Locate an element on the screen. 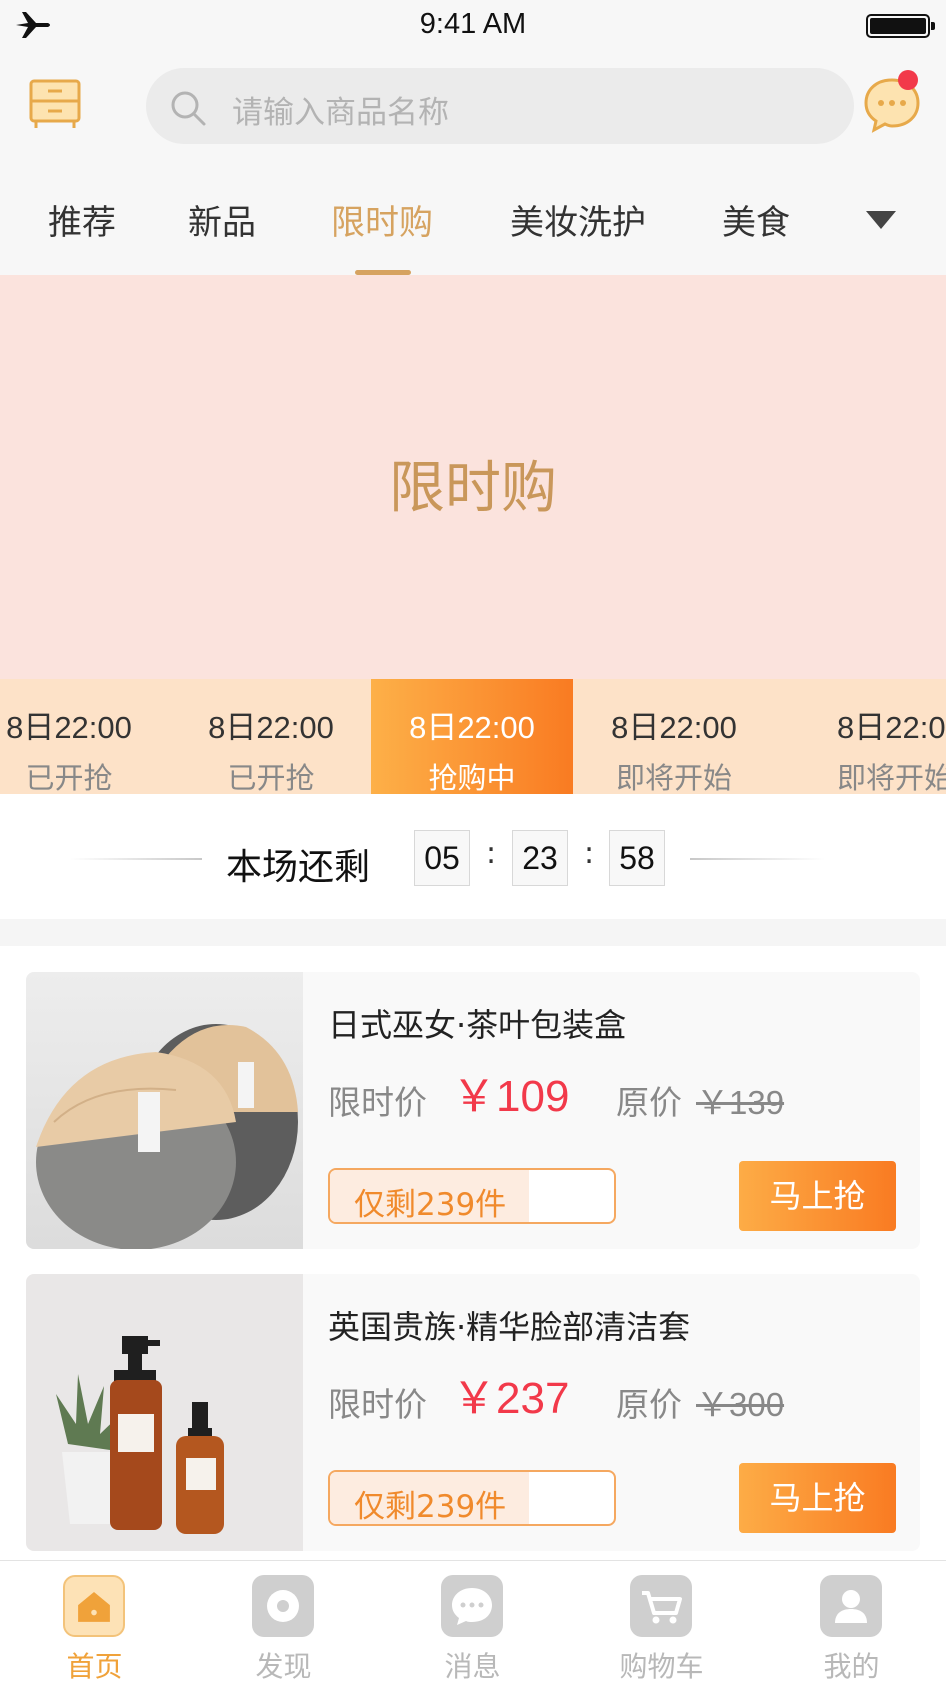 Image resolution: width=946 pixels, height=1683 pixels. original-price: ￥139 is located at coordinates (740, 1102).